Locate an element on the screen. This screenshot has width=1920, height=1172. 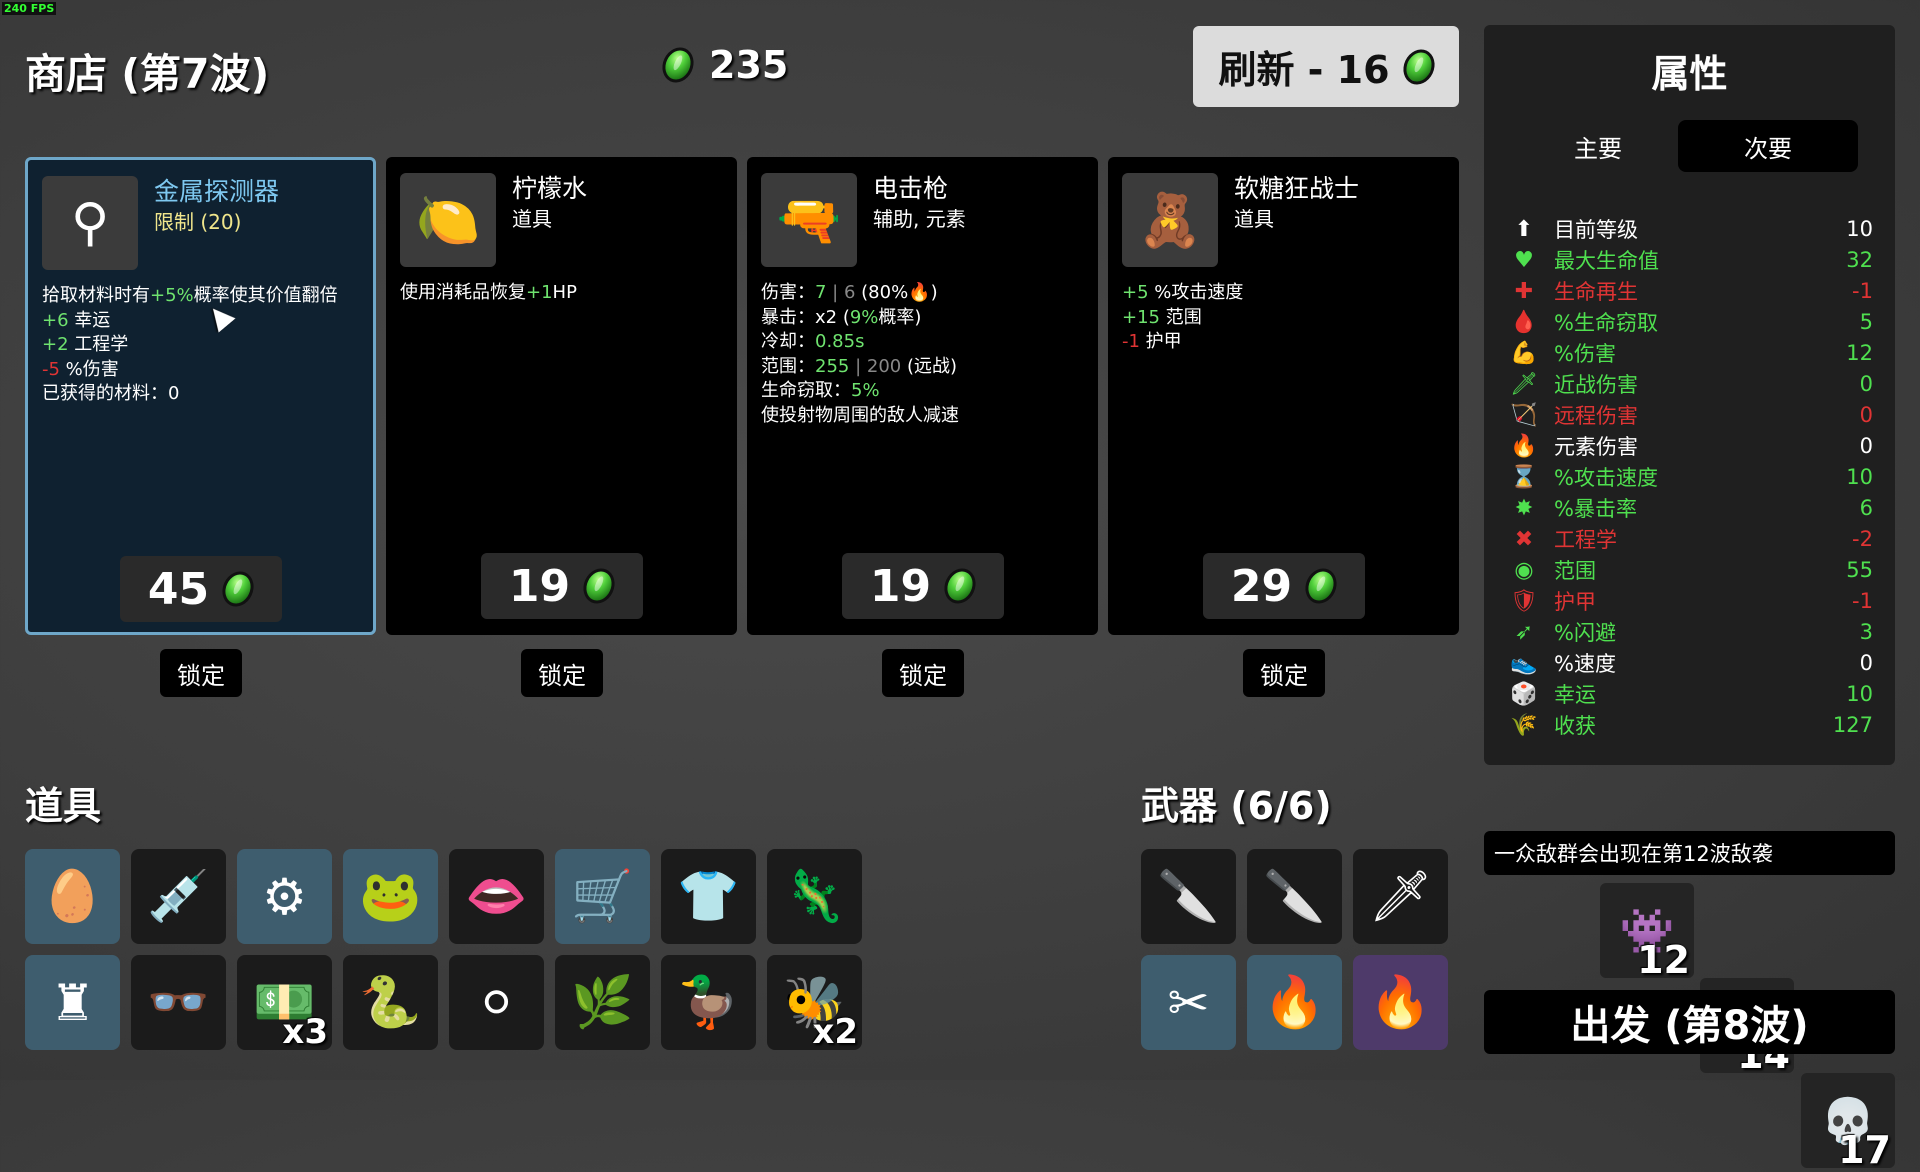
stat-label: 工程学 is located at coordinates (1585, 540).